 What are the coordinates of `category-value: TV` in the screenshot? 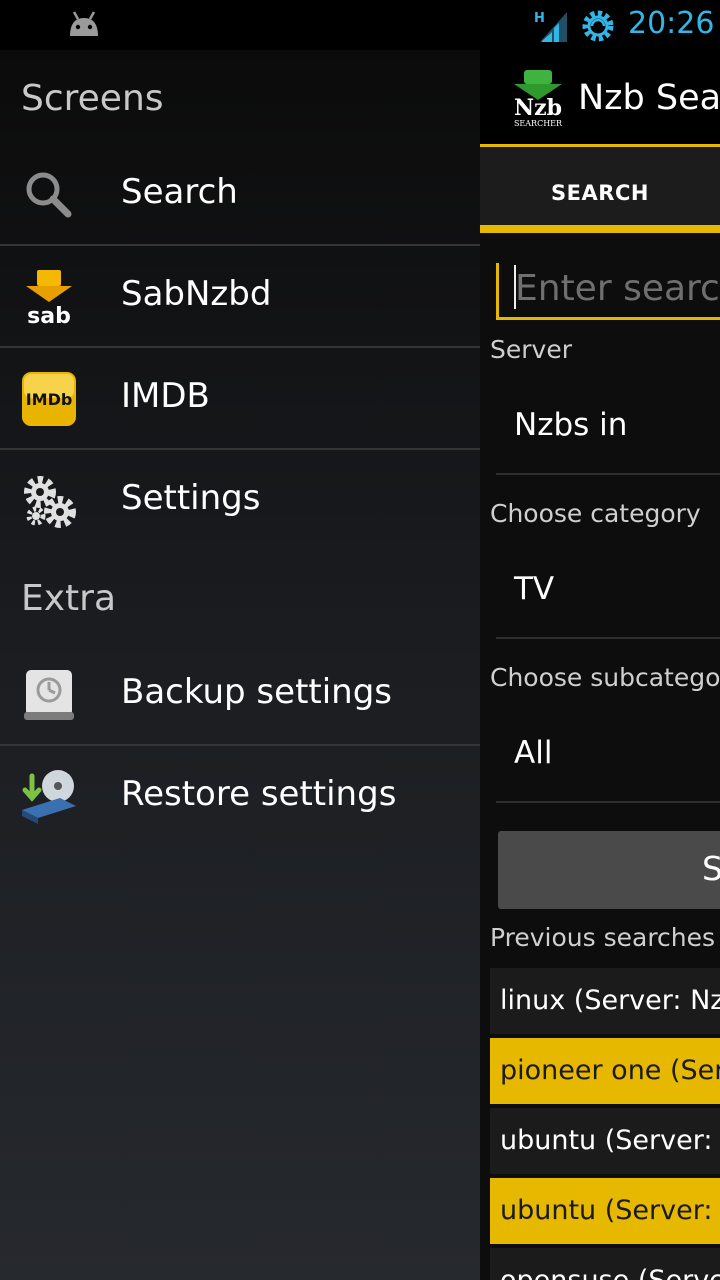 It's located at (534, 589).